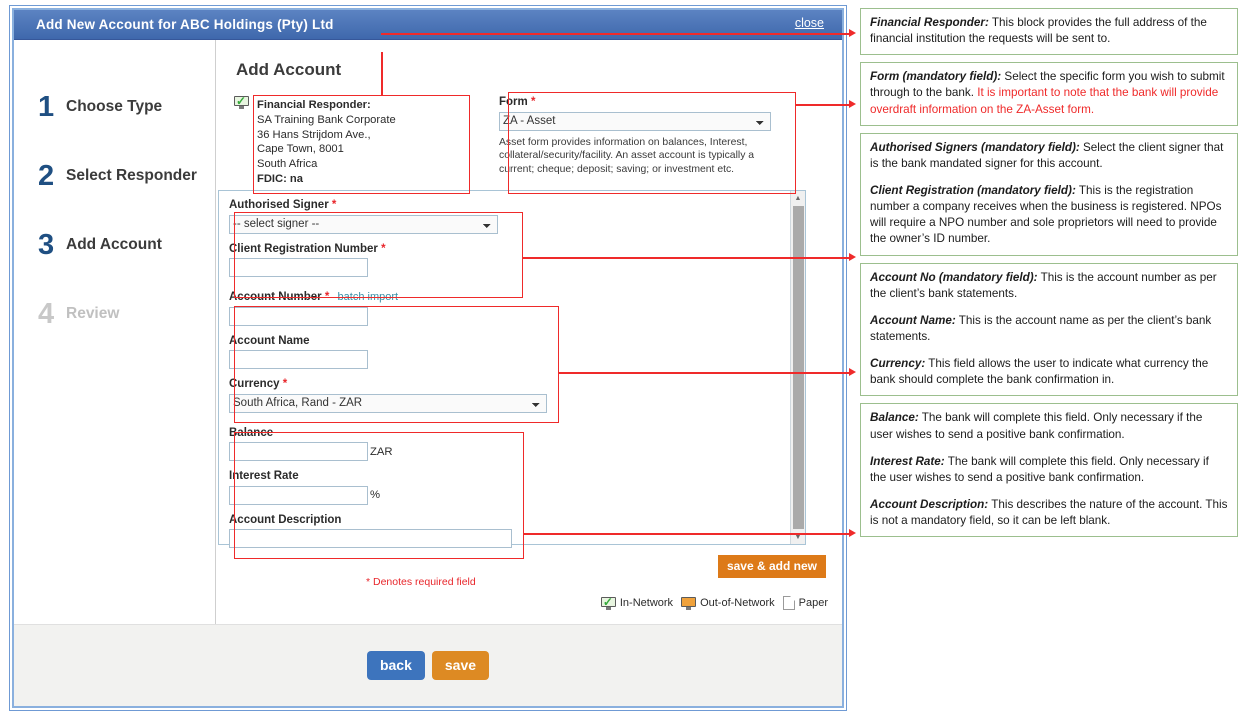  I want to click on paper-page-icon, so click(788, 603).